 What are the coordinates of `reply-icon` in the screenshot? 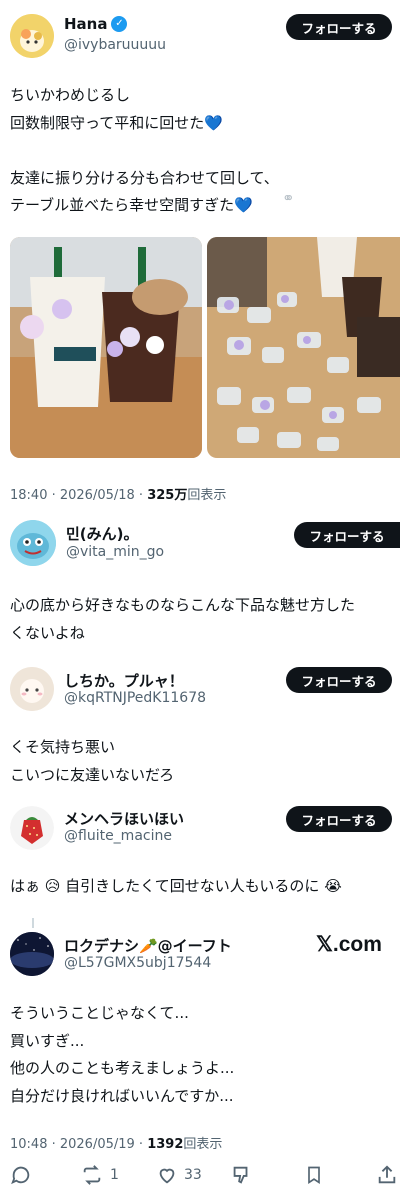 It's located at (20, 1175).